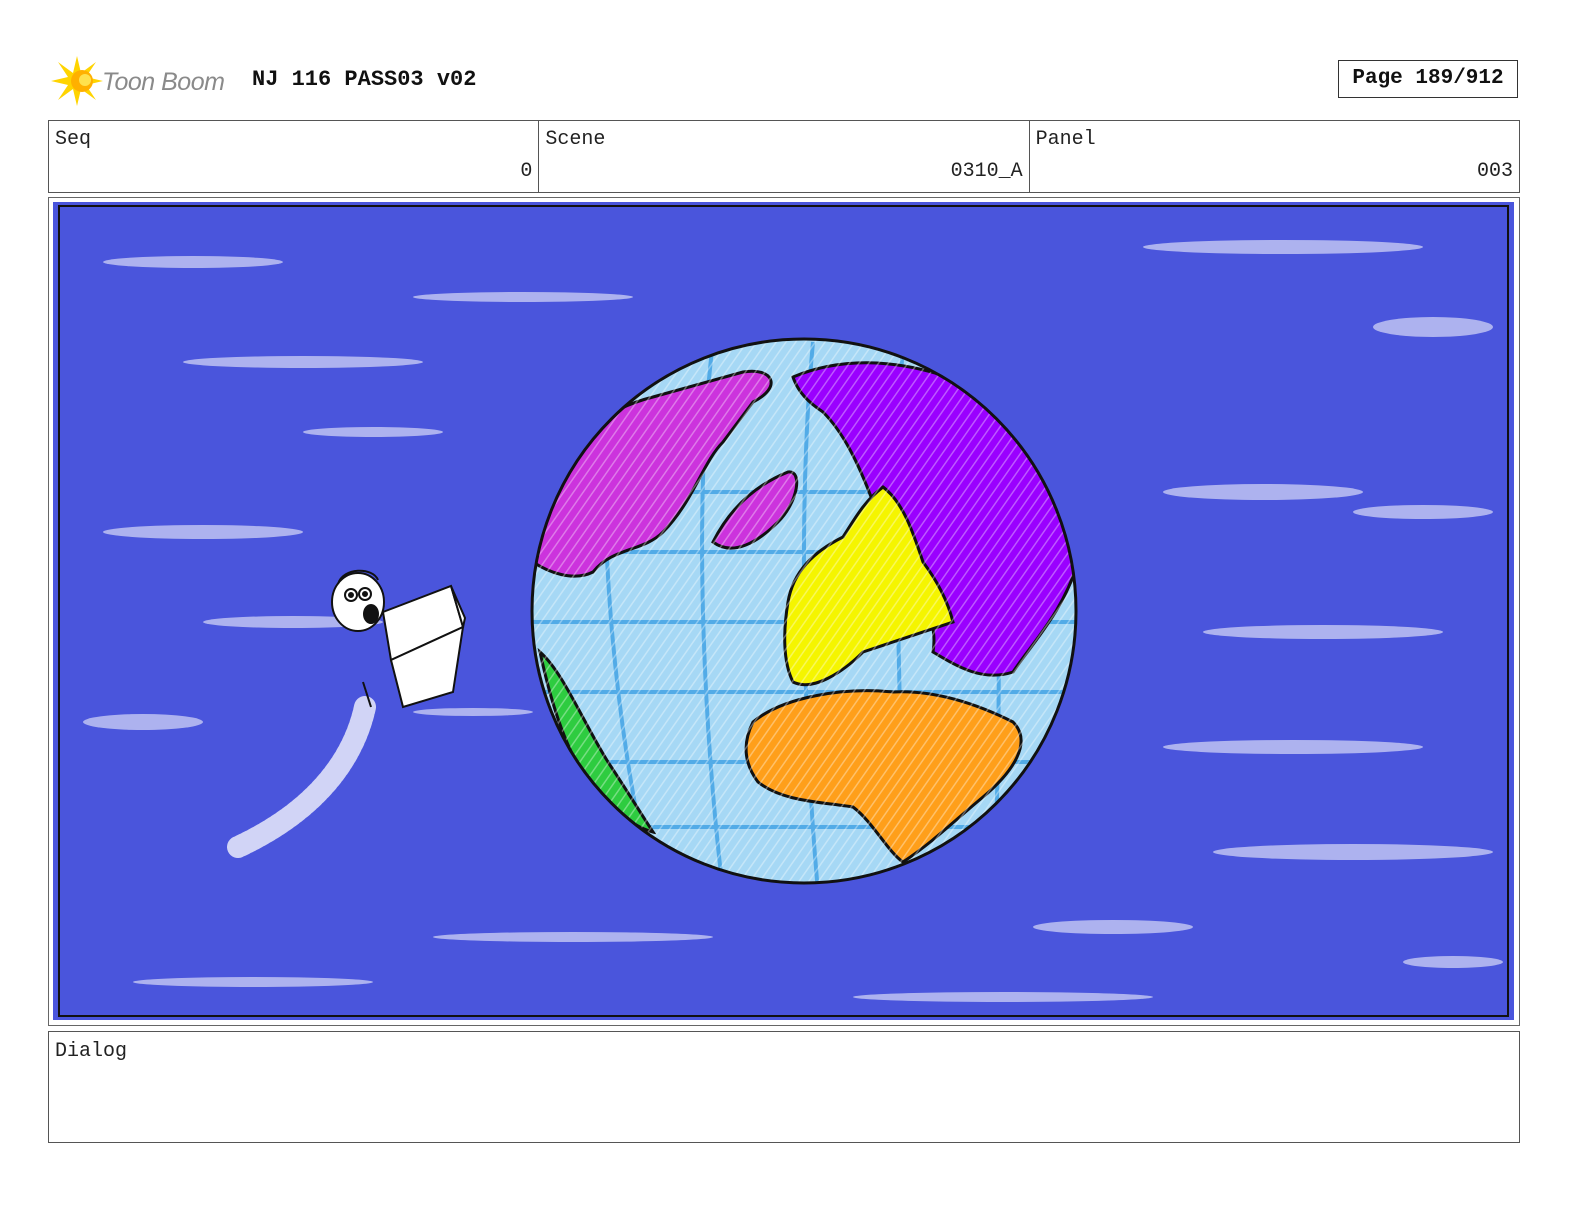 The height and width of the screenshot is (1224, 1584). Describe the element at coordinates (364, 79) in the screenshot. I see `document-title: NJ 116 PASS03 v02` at that location.